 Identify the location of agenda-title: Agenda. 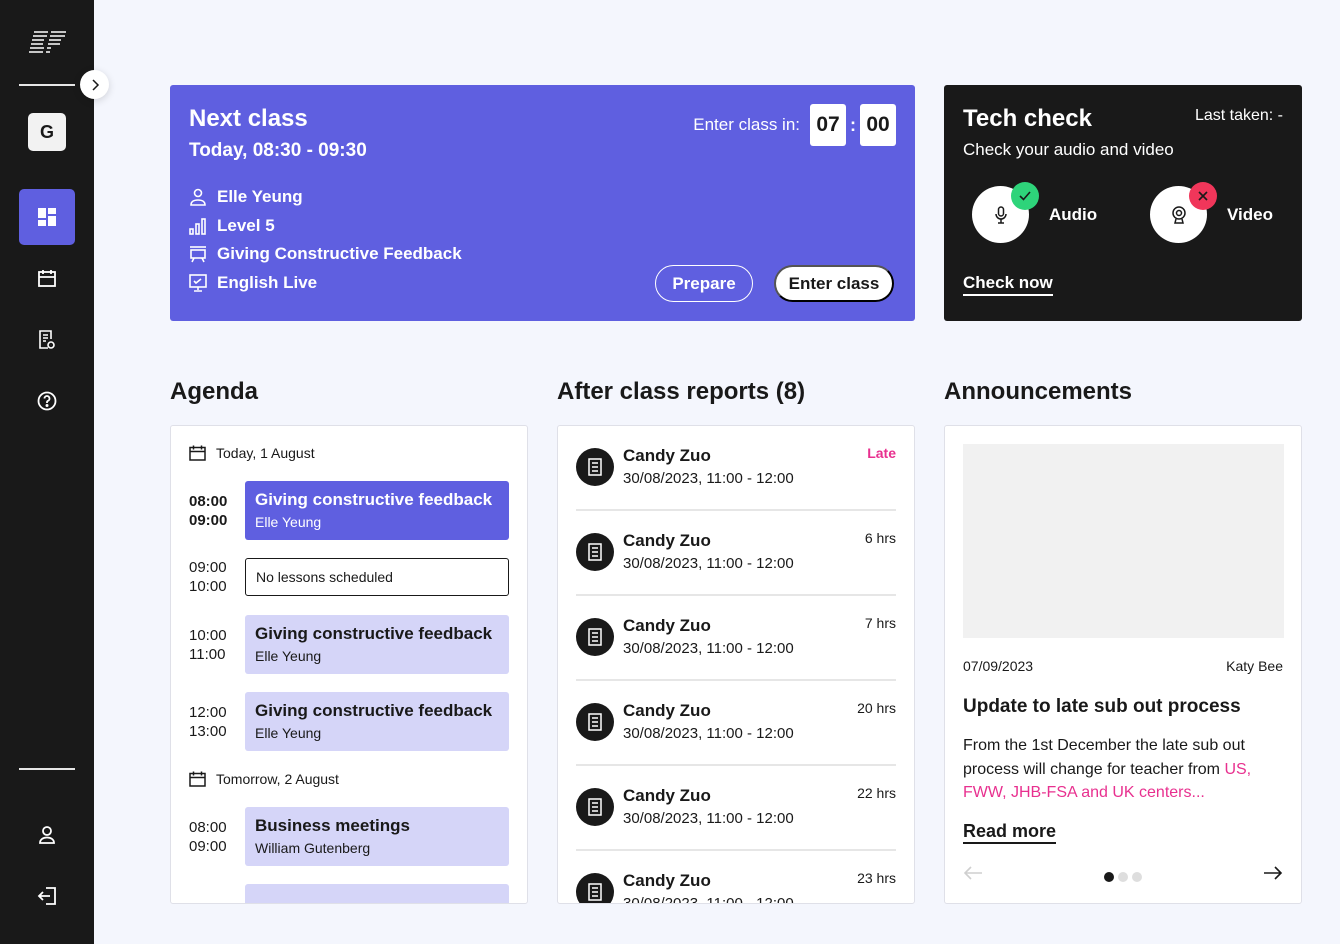
(214, 391).